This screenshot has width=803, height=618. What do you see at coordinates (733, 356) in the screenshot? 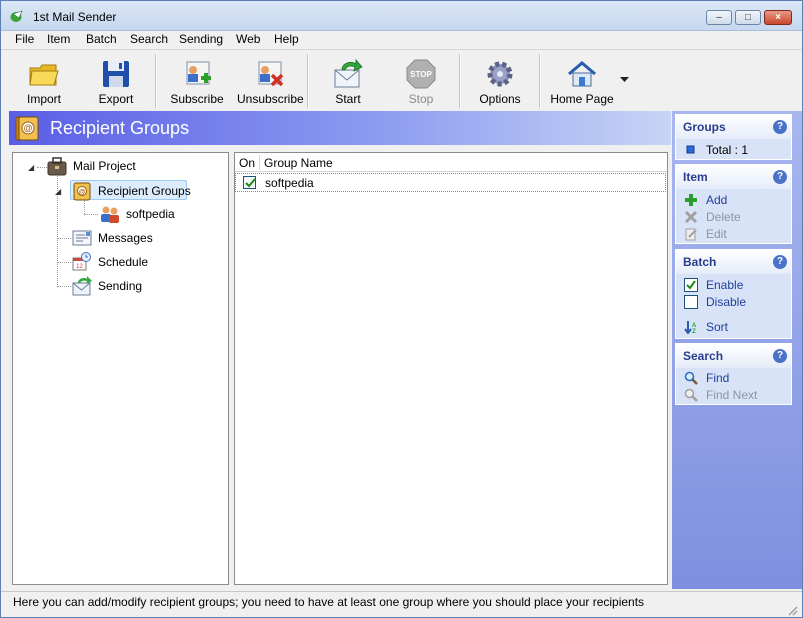
I see `panel-header: Search ?` at bounding box center [733, 356].